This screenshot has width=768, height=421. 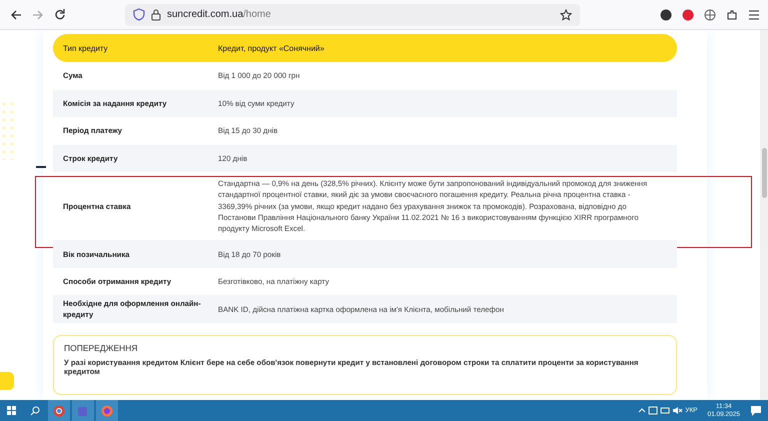 What do you see at coordinates (710, 14) in the screenshot?
I see `globe-icon` at bounding box center [710, 14].